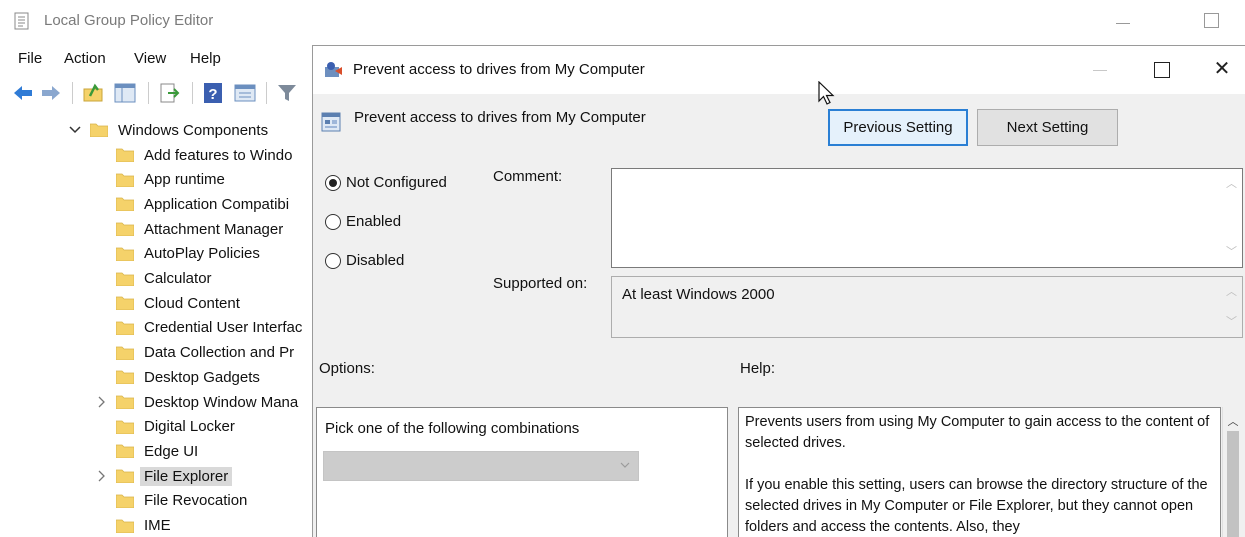 Image resolution: width=1245 pixels, height=537 pixels. Describe the element at coordinates (51, 93) in the screenshot. I see `forward-arrow-icon` at that location.